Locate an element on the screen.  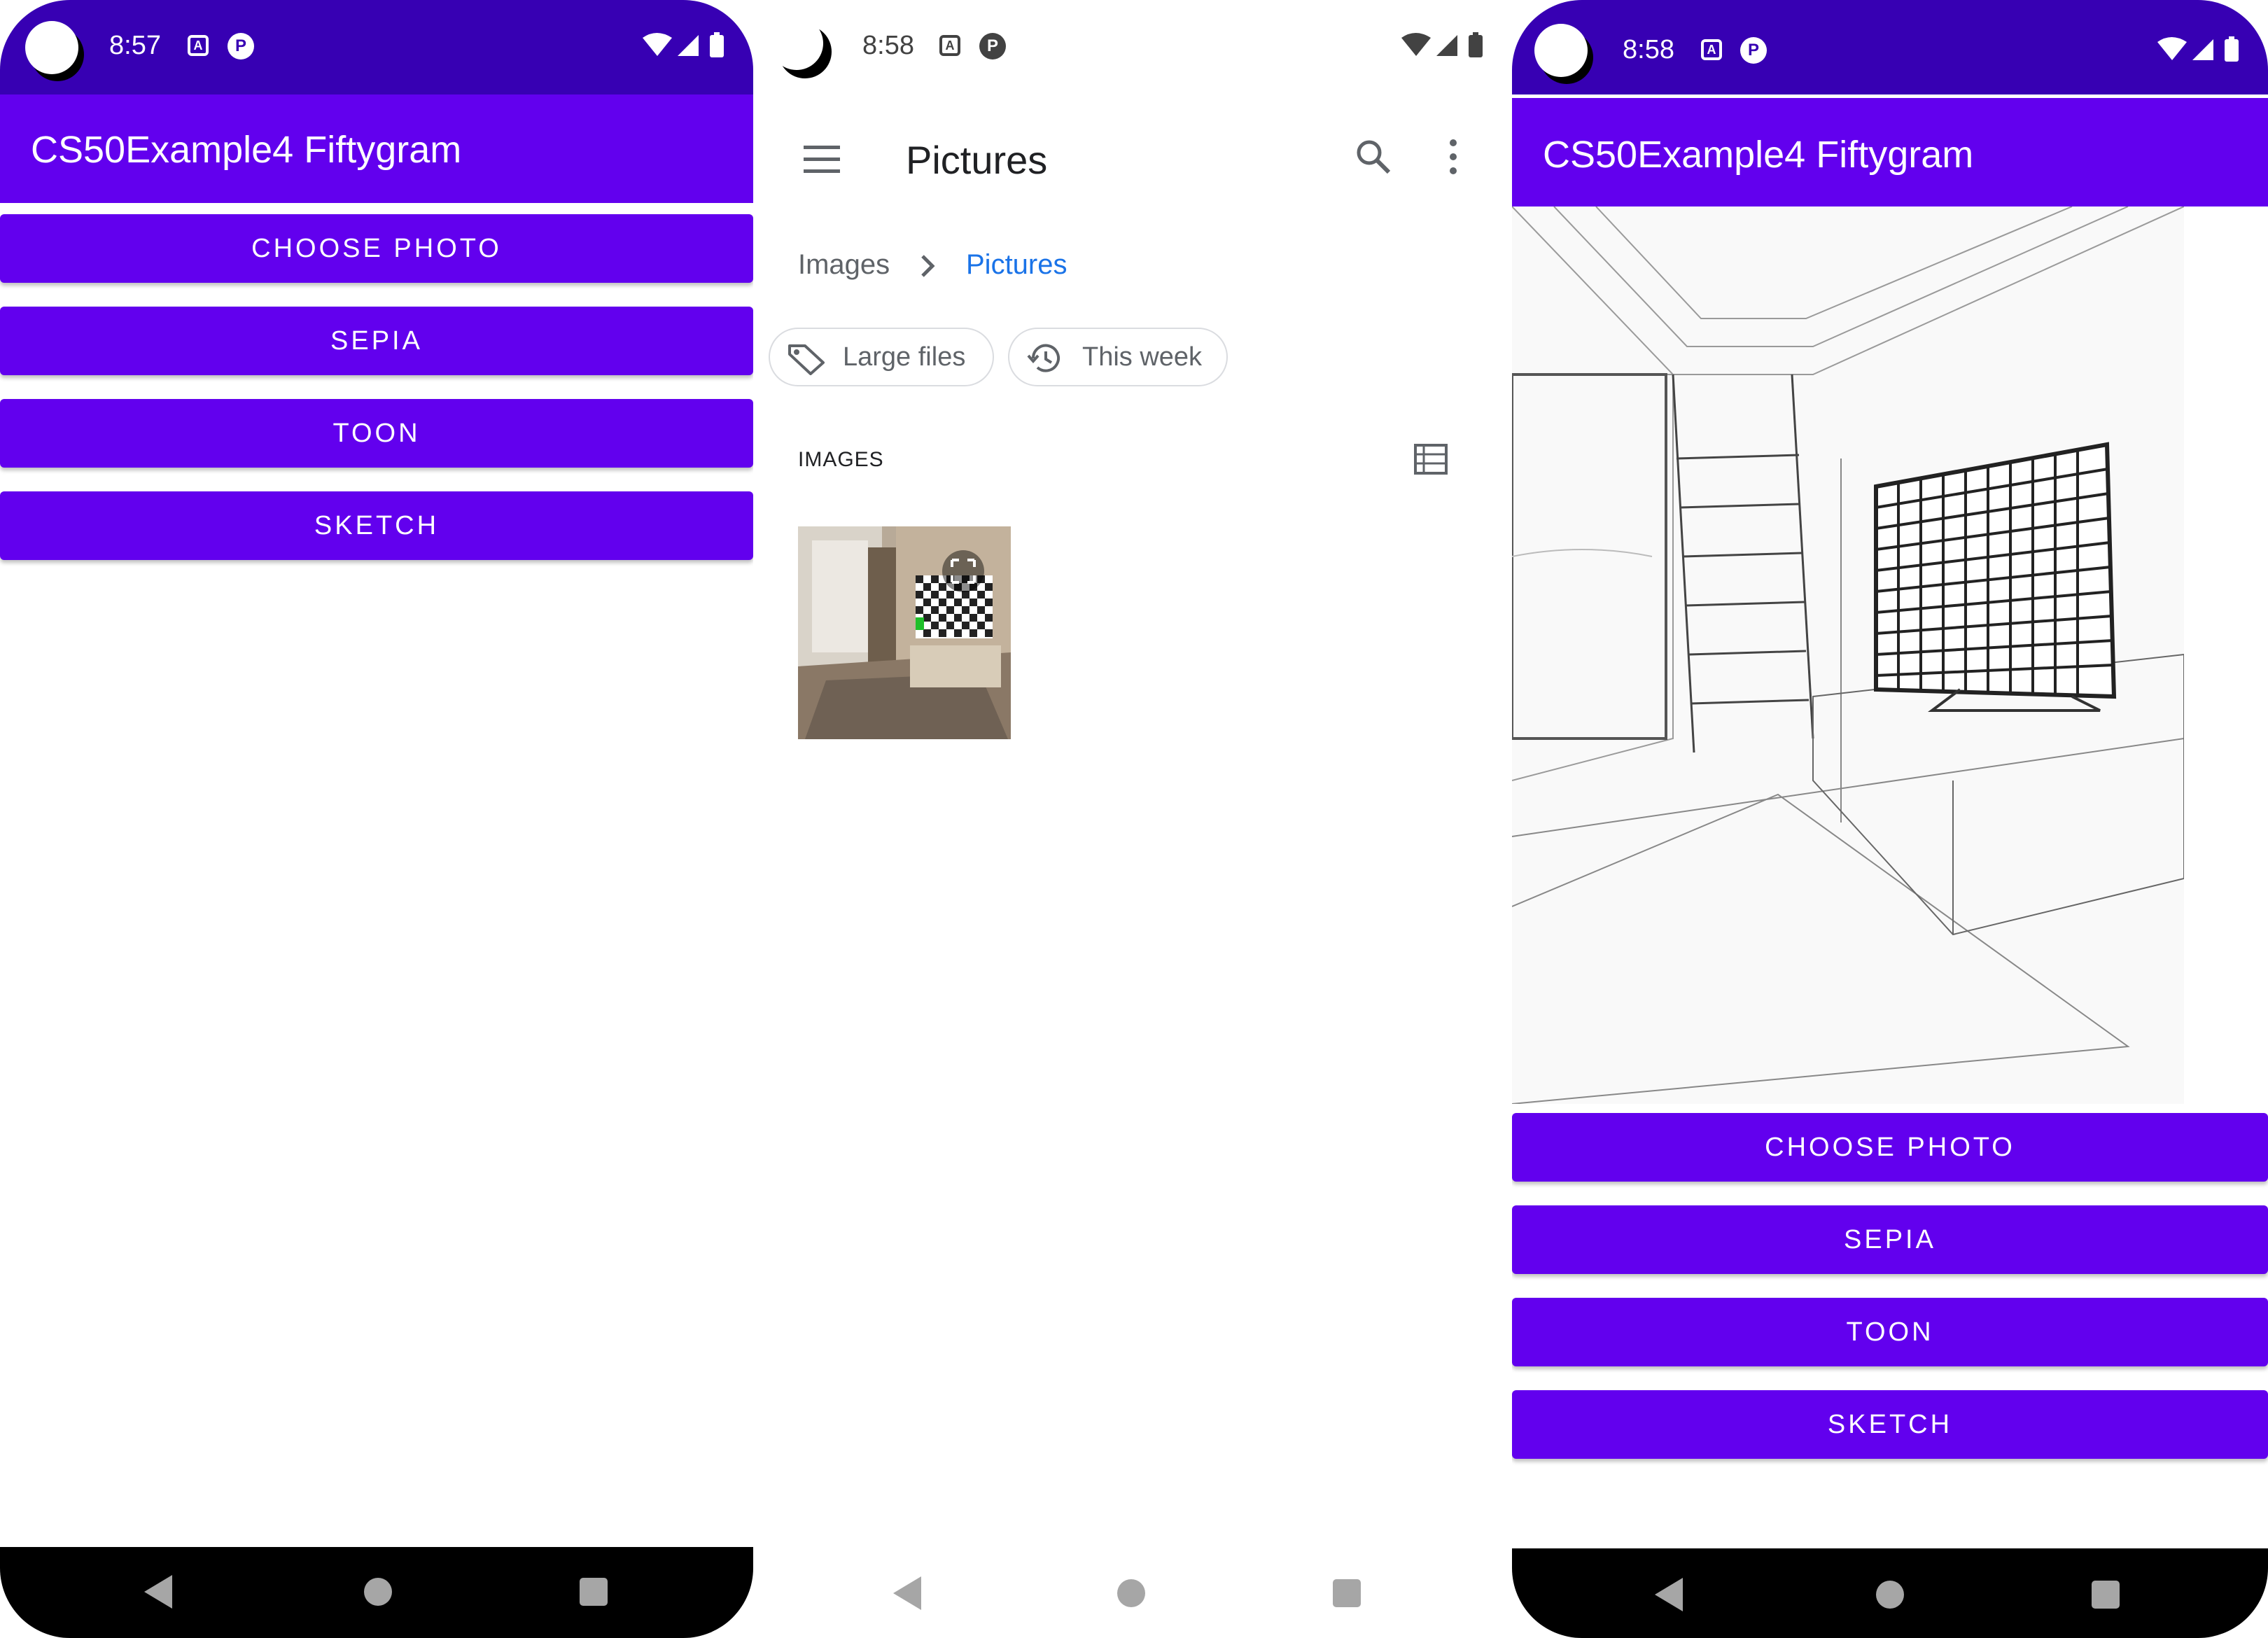
breadcrumb-pictures: Pictures is located at coordinates (1017, 265).